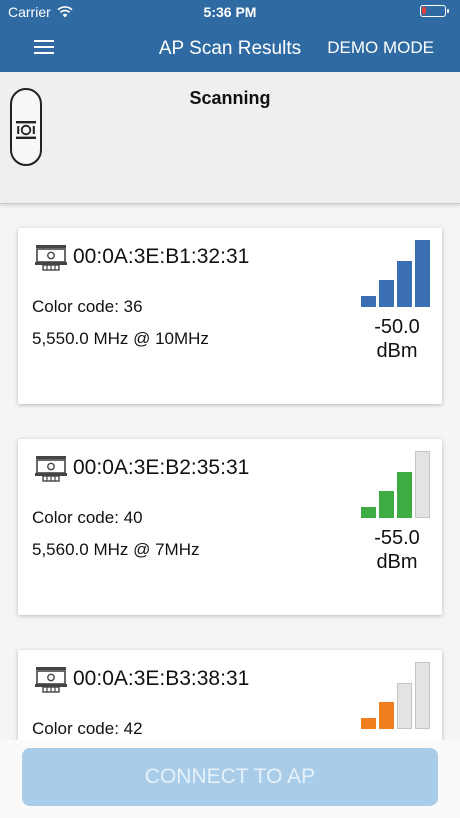 This screenshot has width=460, height=818. Describe the element at coordinates (161, 256) in the screenshot. I see `ap-mac-address: 00:0A:3E:B1:32:31` at that location.